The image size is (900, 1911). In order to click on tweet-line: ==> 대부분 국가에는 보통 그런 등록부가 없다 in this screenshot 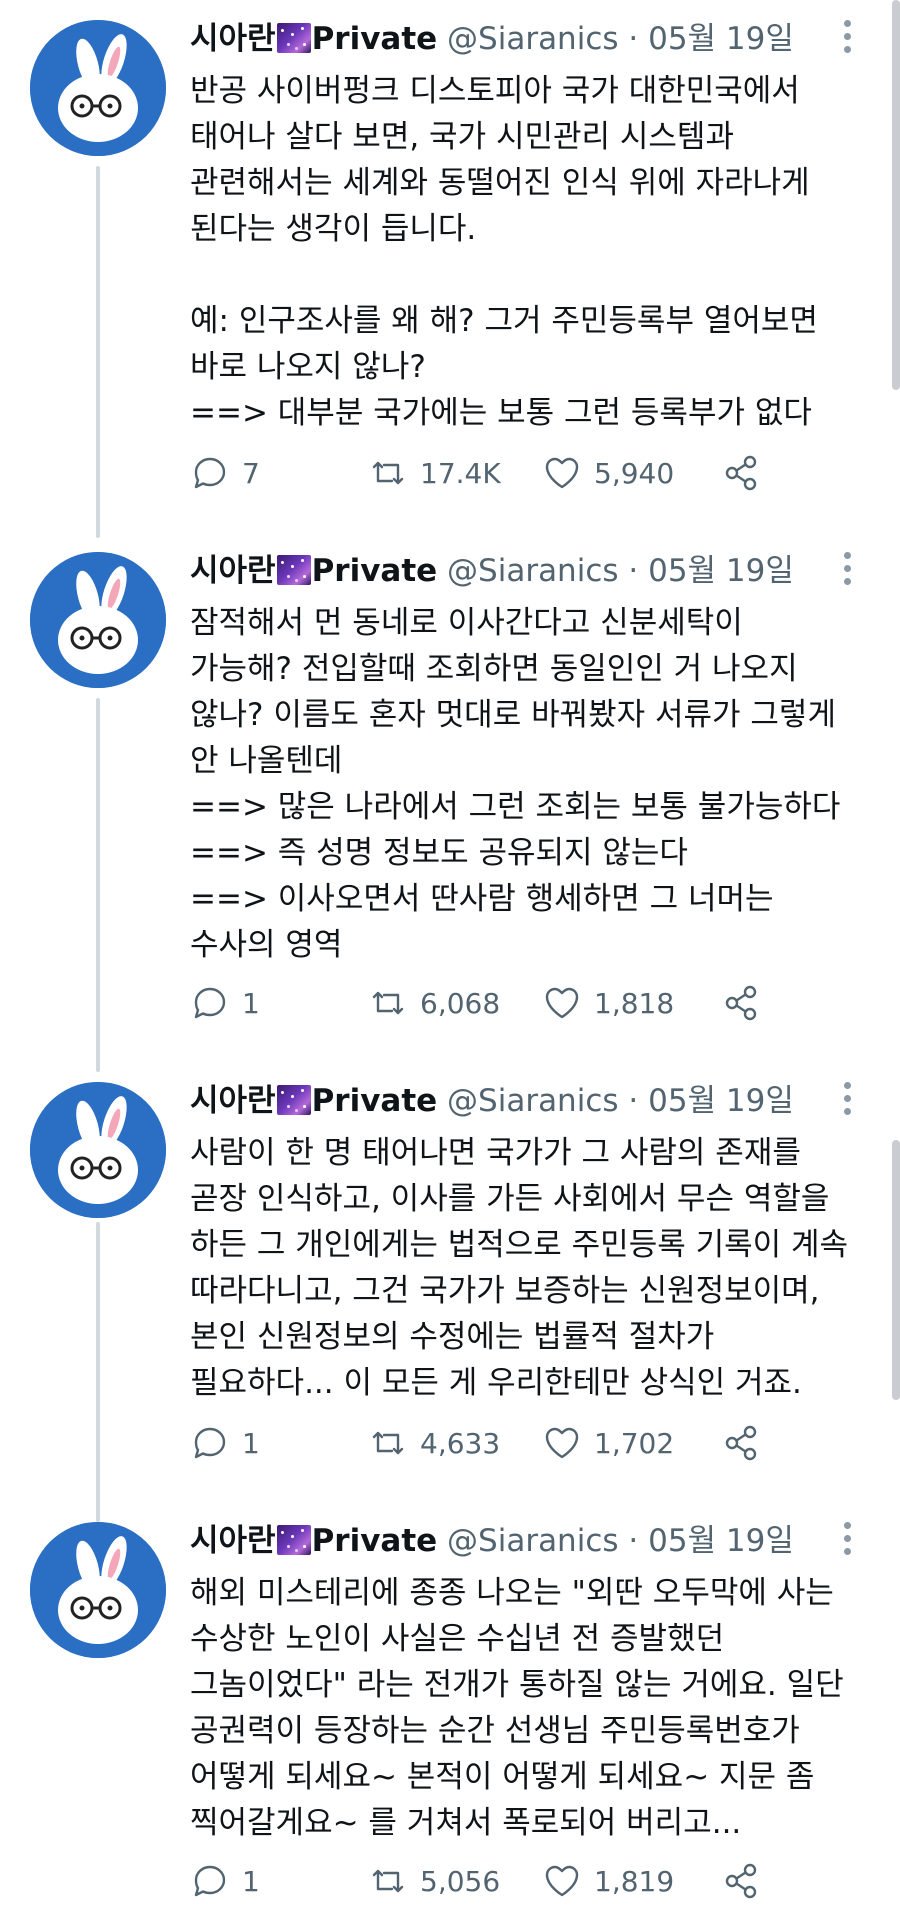, I will do `click(501, 413)`.